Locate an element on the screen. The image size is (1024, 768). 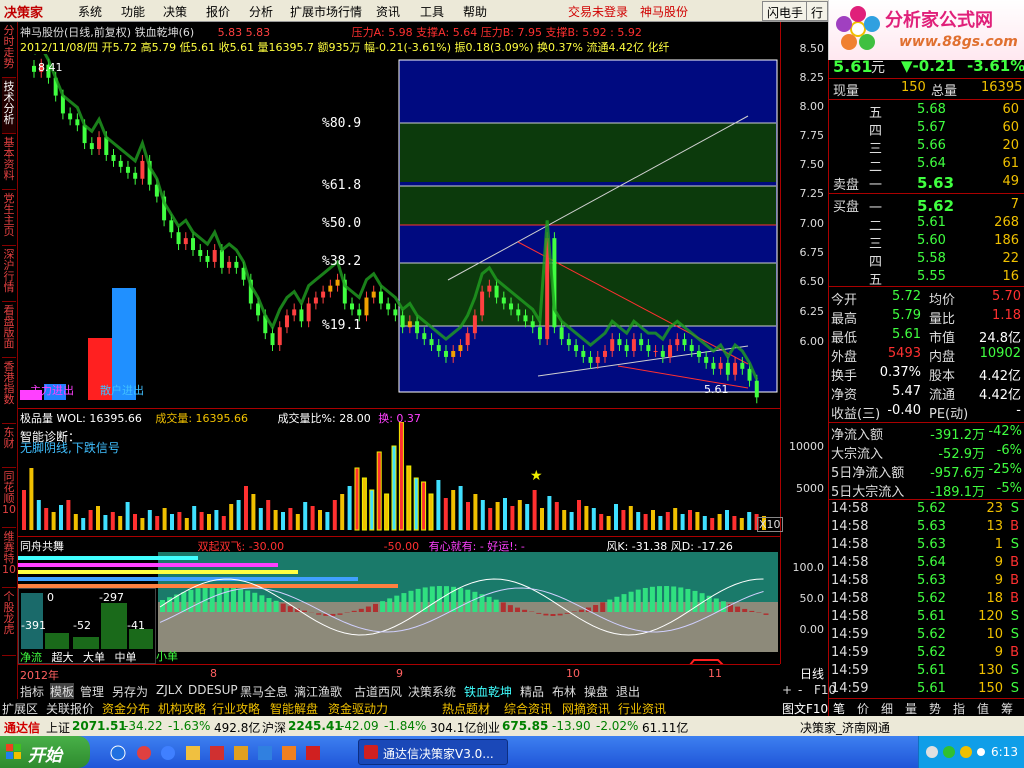
indicator-tab: 模板 is located at coordinates (62, 691).